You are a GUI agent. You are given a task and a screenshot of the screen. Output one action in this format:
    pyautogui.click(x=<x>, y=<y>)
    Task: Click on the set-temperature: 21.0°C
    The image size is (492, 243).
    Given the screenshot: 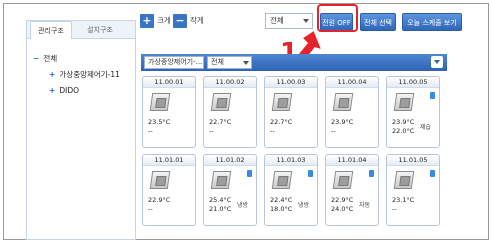 What is the action you would take?
    pyautogui.click(x=220, y=209)
    